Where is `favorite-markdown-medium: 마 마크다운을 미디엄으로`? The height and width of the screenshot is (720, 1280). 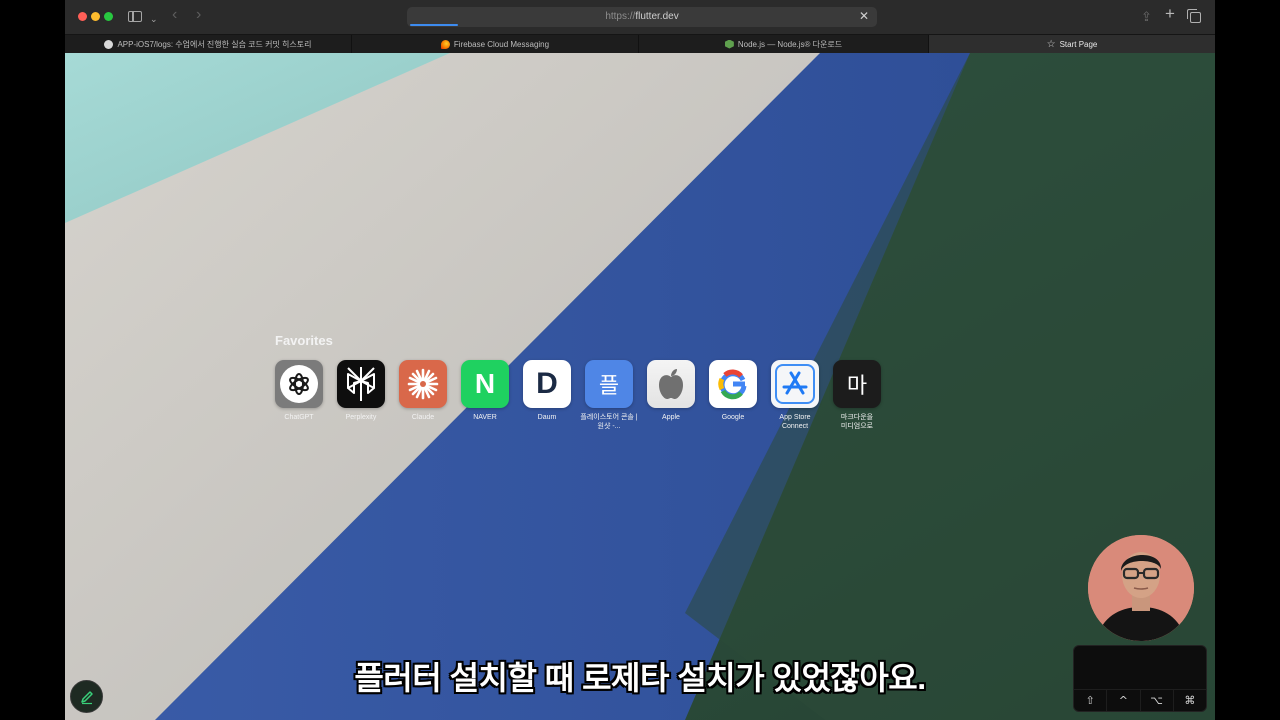
favorite-markdown-medium: 마 마크다운을 미디엄으로 is located at coordinates (857, 395).